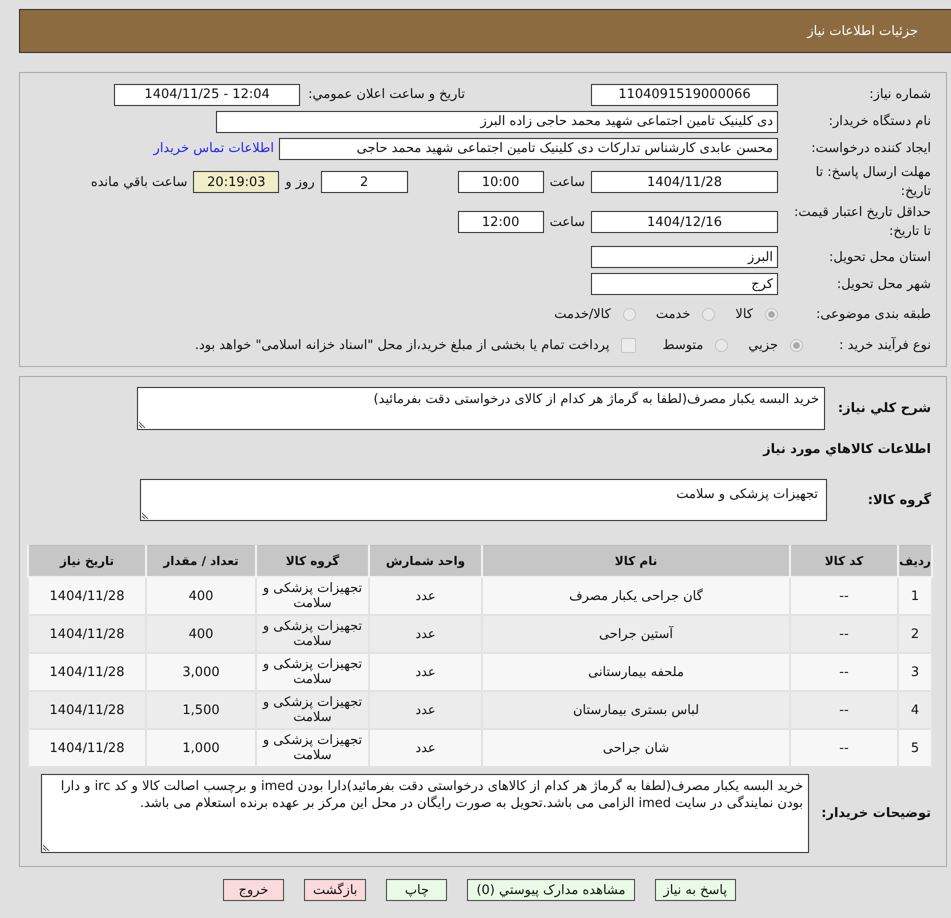 This screenshot has width=951, height=918. I want to click on radio-label: کالا/خدمت, so click(582, 314).